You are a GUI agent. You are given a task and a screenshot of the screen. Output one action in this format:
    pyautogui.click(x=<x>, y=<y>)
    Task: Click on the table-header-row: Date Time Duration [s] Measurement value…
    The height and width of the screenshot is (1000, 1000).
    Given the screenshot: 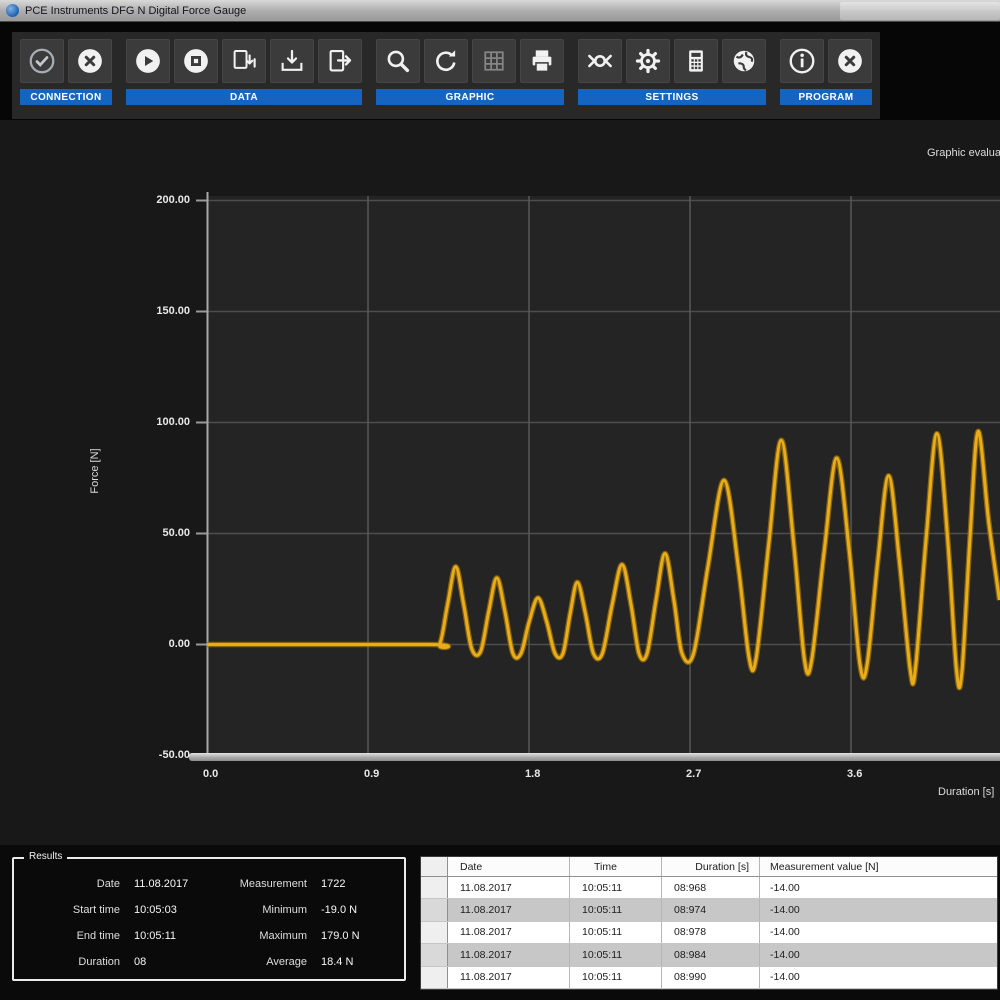 What is the action you would take?
    pyautogui.click(x=709, y=867)
    